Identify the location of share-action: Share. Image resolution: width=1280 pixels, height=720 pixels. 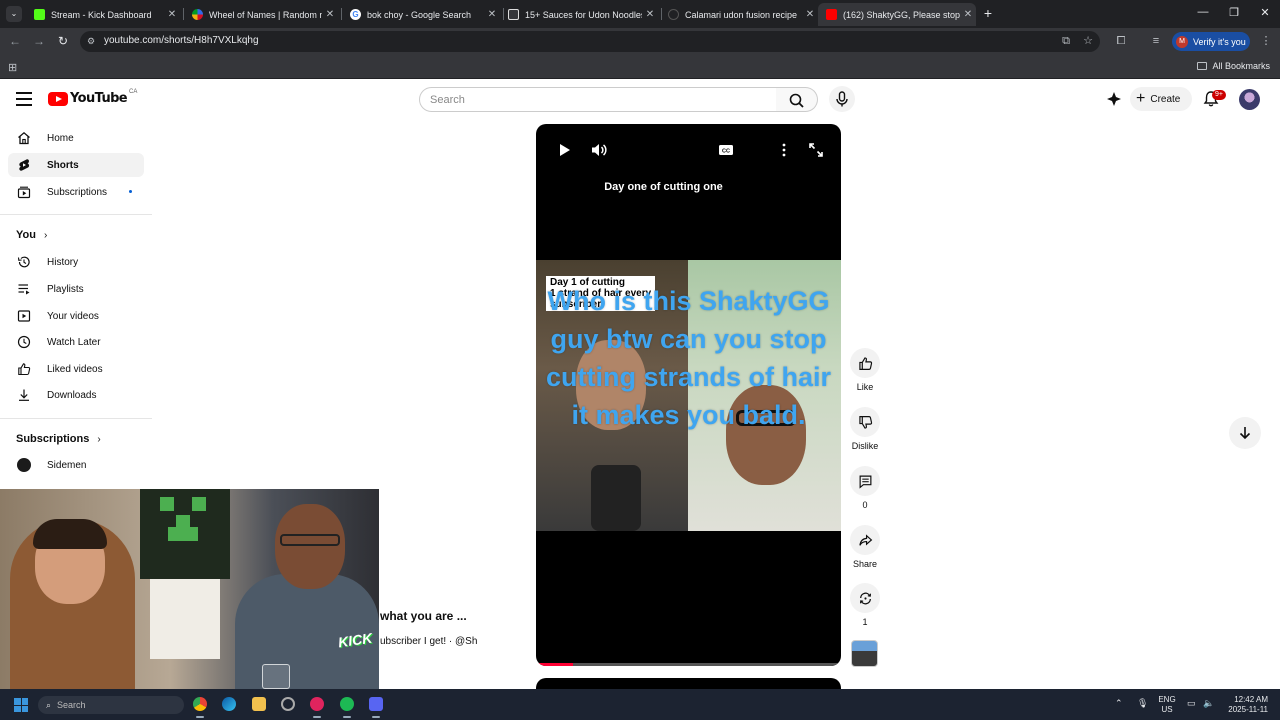
(865, 547).